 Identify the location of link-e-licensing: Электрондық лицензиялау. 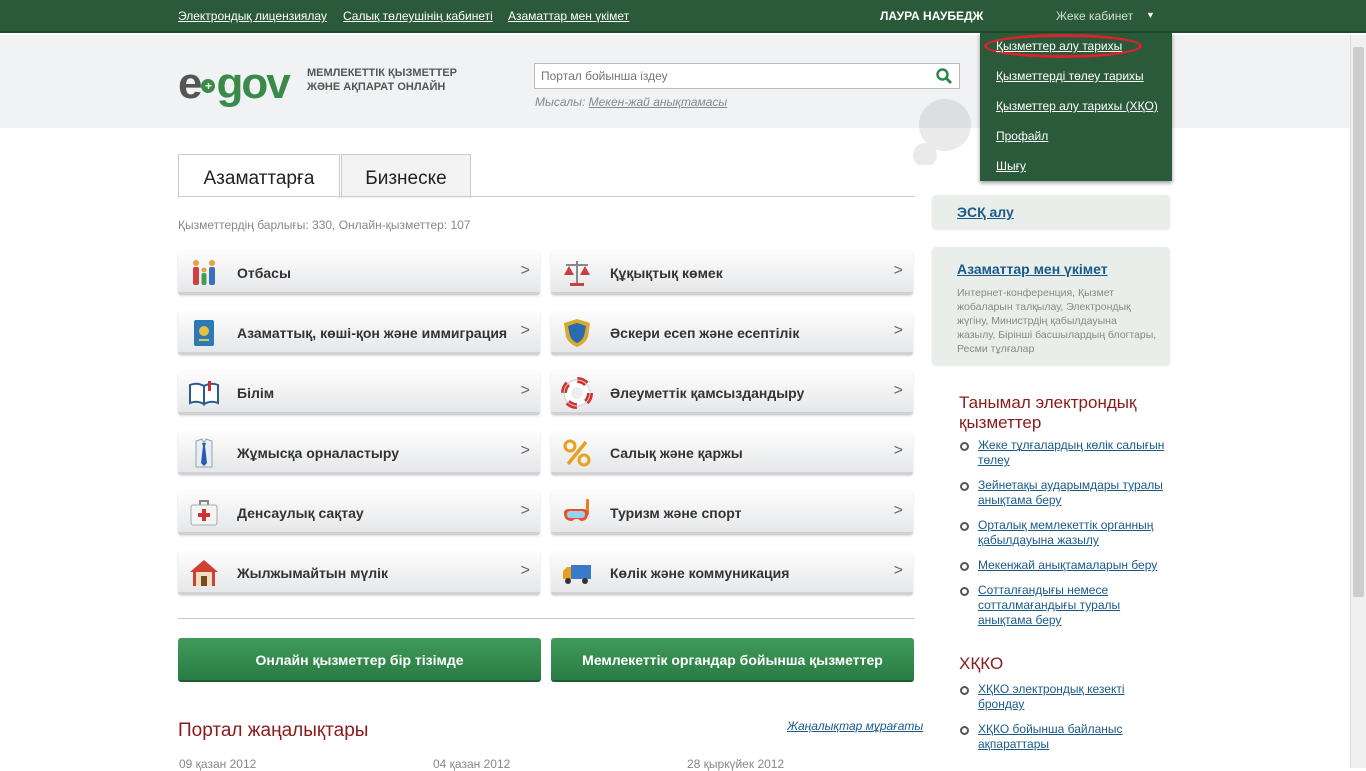
(252, 16).